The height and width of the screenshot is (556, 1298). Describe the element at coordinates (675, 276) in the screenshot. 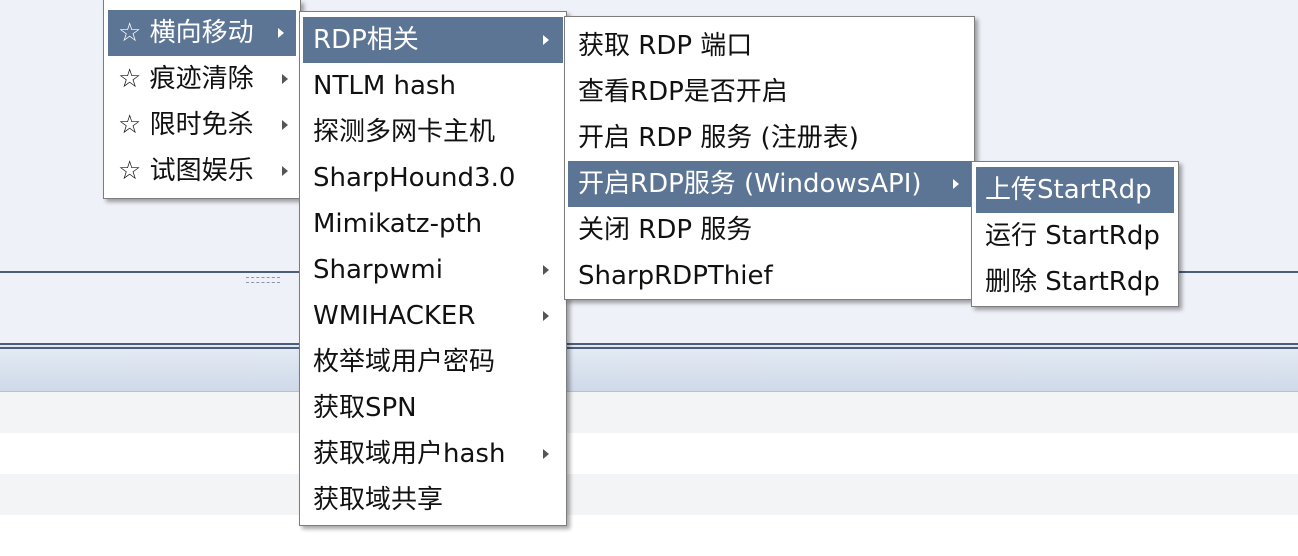

I see `menu-item-label: SharpRDPThief` at that location.